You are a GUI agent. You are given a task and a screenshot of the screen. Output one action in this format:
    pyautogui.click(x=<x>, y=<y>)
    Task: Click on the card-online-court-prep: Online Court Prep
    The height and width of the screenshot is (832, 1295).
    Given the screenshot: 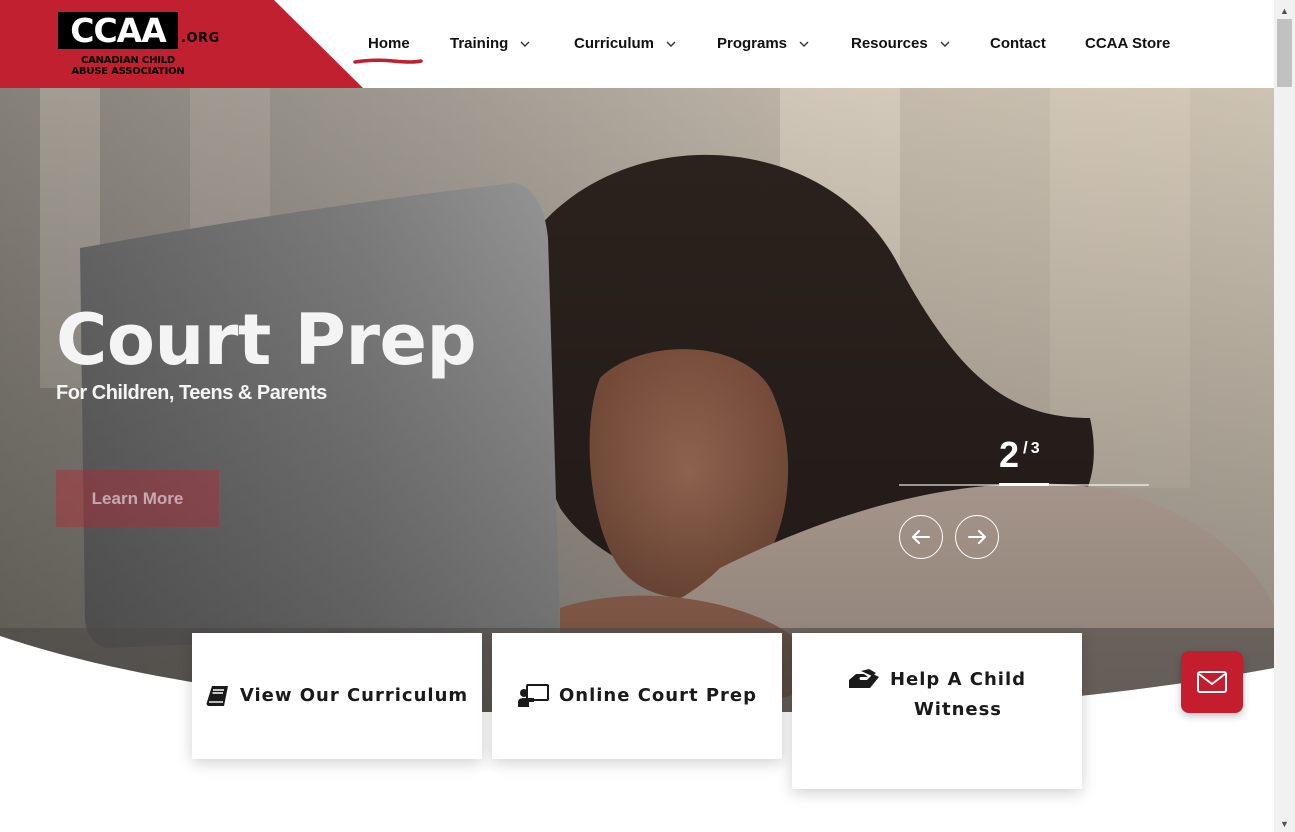 What is the action you would take?
    pyautogui.click(x=637, y=696)
    